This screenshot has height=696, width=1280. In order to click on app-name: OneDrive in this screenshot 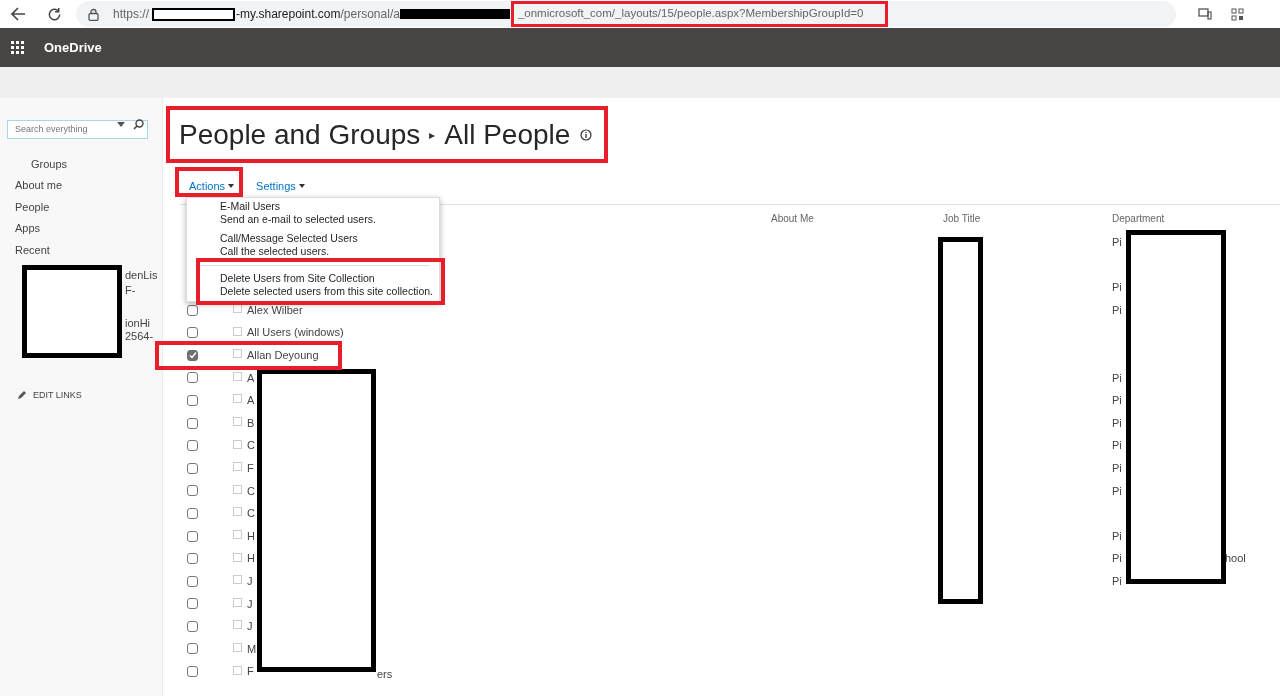, I will do `click(73, 47)`.